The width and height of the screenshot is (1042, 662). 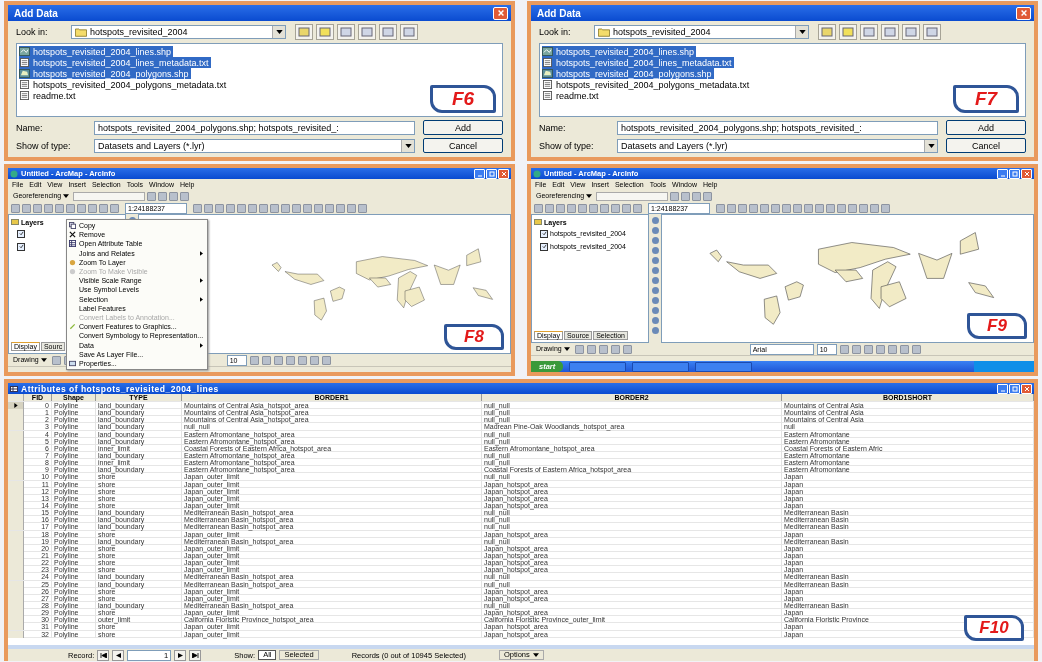 I want to click on previous-record-button, so click(x=118, y=655).